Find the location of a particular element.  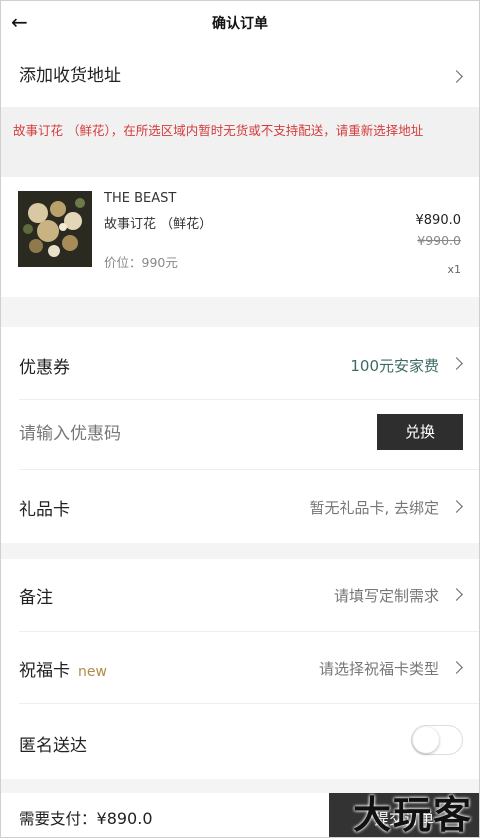

note-label: 备注 is located at coordinates (36, 598).